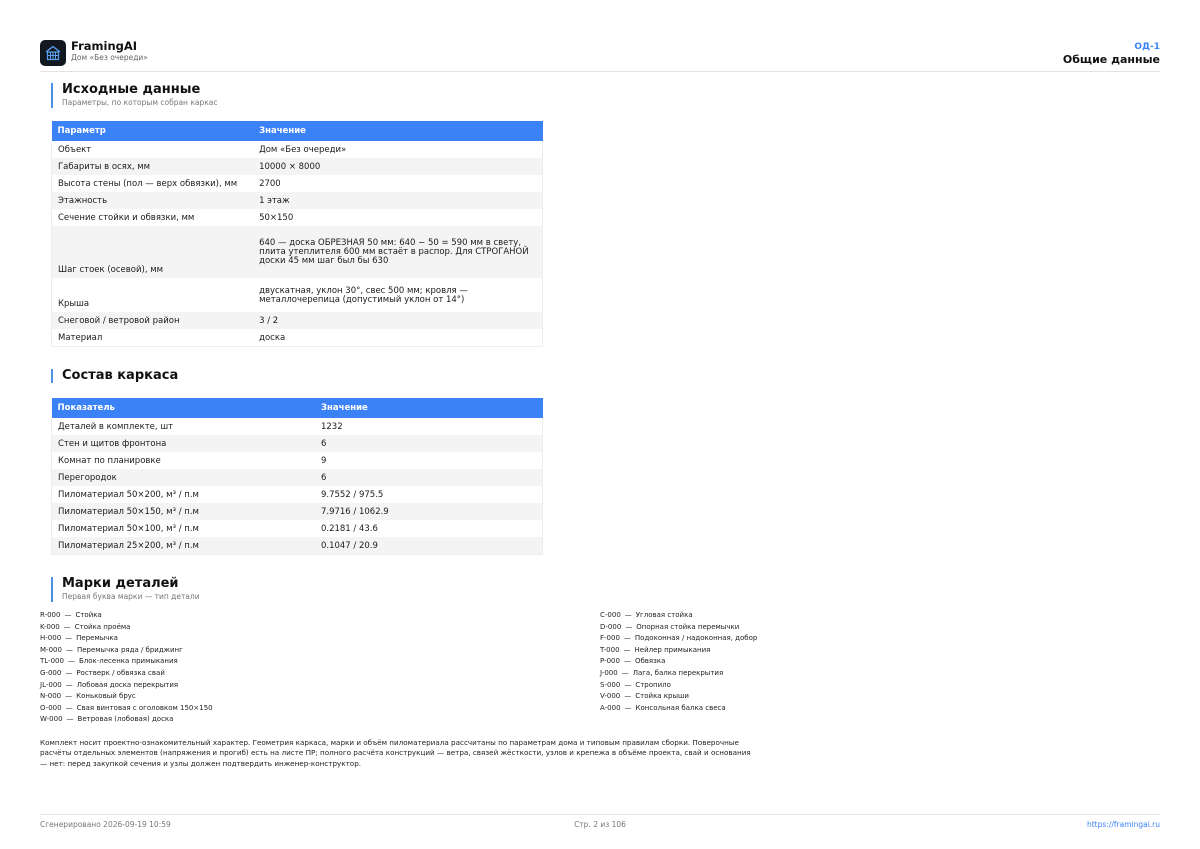 This screenshot has height=849, width=1200. I want to click on list-item: W-000— Ветровая (лобовая) доска, so click(107, 719).